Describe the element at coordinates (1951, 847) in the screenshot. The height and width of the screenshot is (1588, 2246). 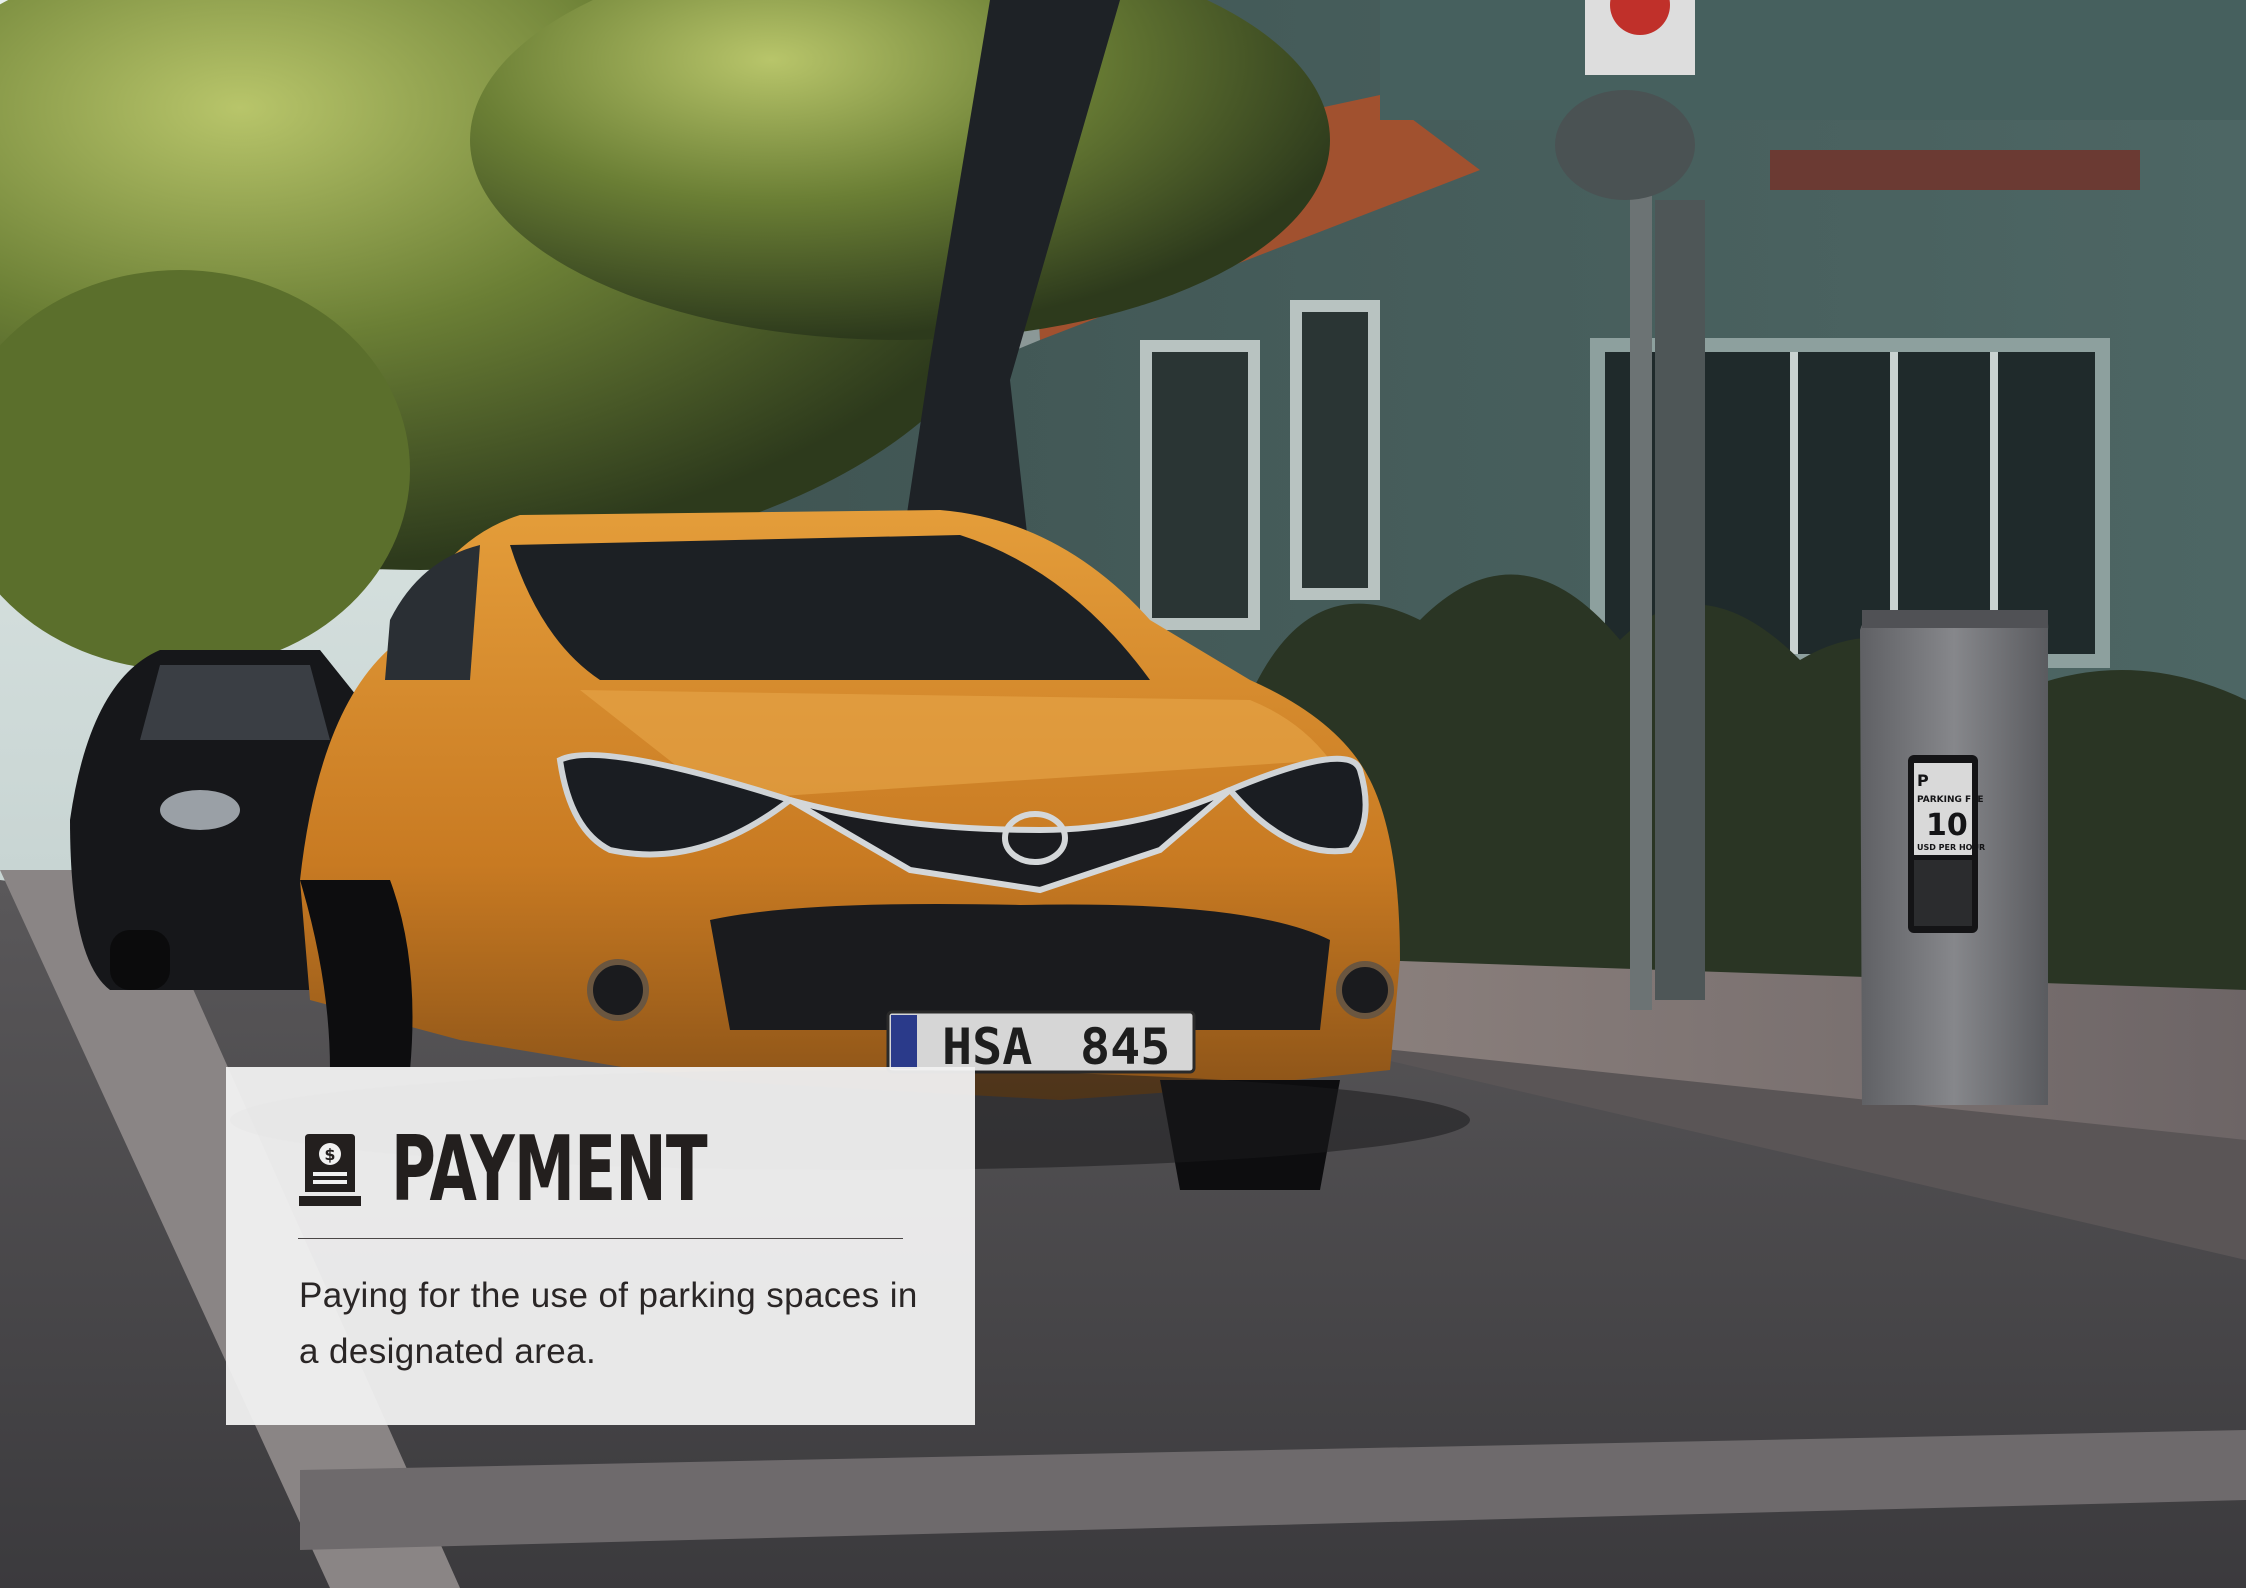
I see `meter-line2: USD PER HOUR` at that location.